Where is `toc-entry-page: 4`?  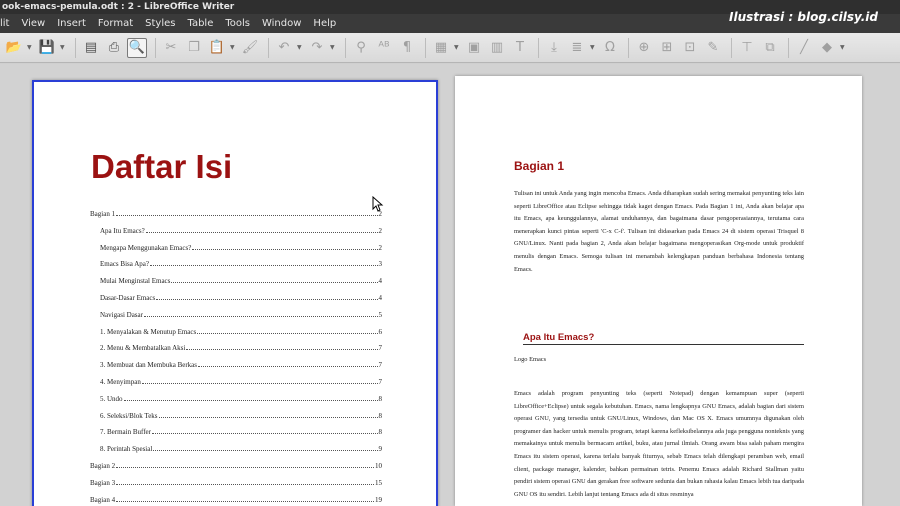
toc-entry-page: 4 is located at coordinates (380, 298).